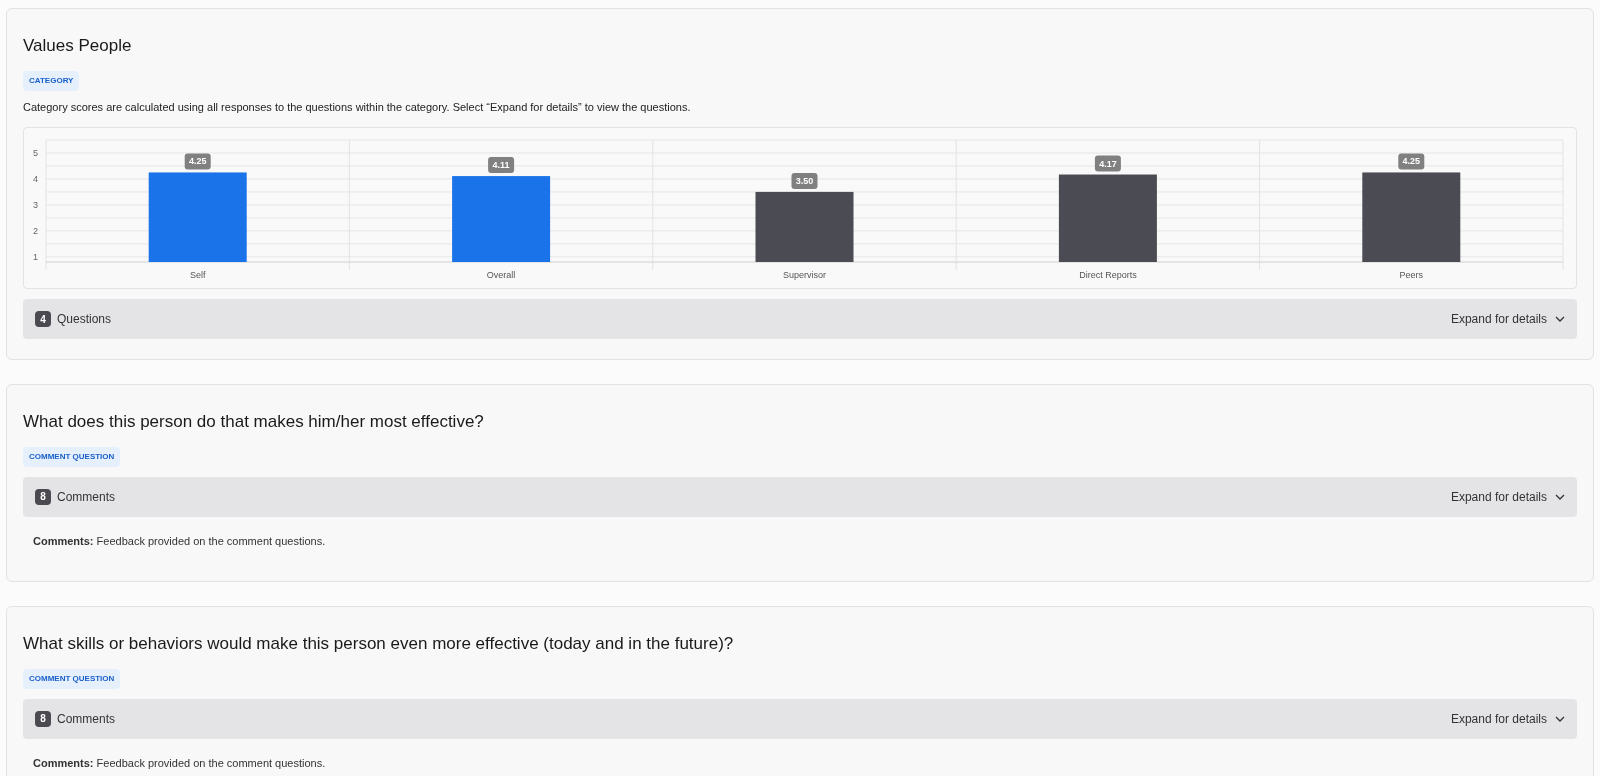 Image resolution: width=1600 pixels, height=776 pixels. What do you see at coordinates (43, 319) in the screenshot?
I see `count-badge: 4` at bounding box center [43, 319].